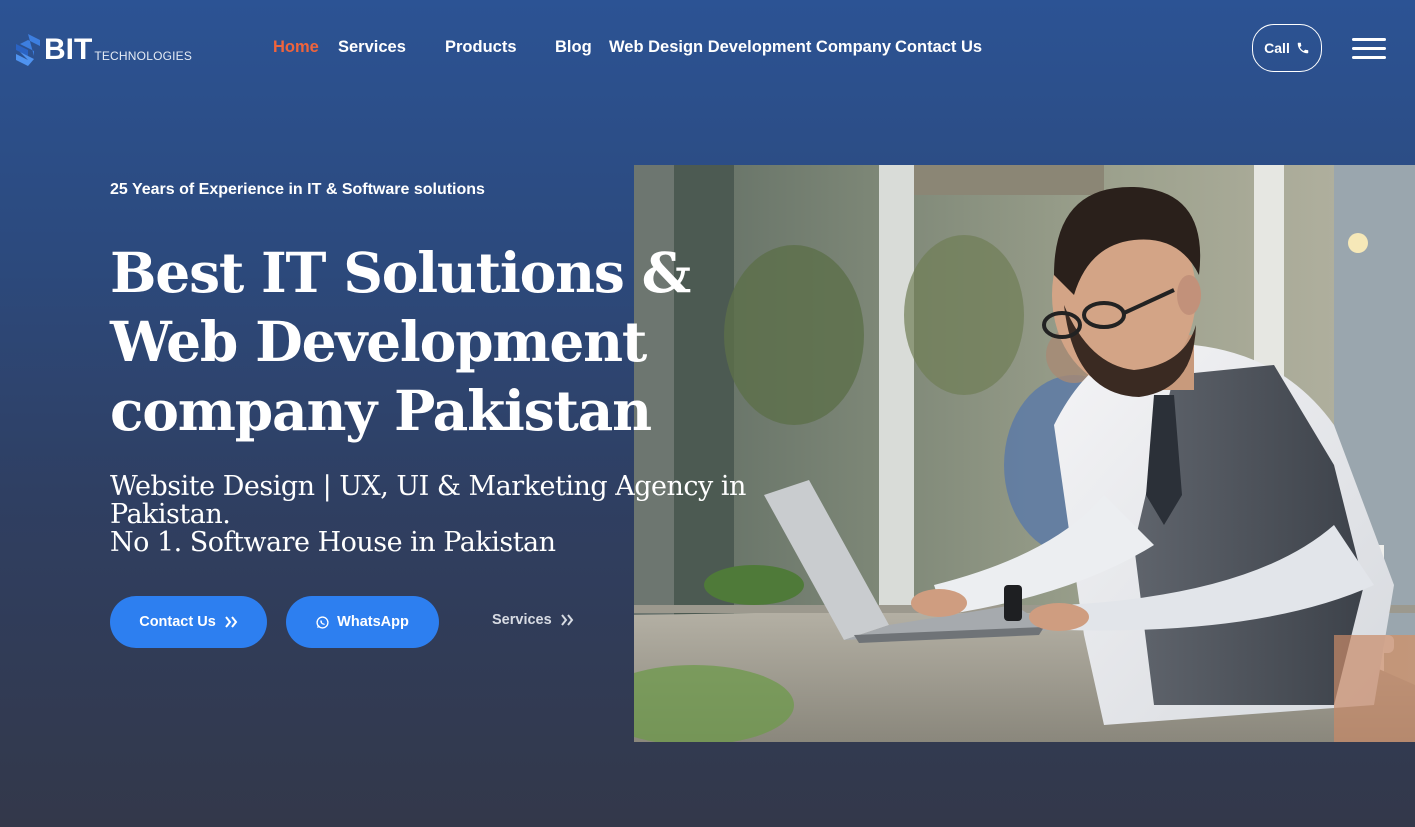 This screenshot has width=1415, height=827. Describe the element at coordinates (938, 47) in the screenshot. I see `nav-item-contact-us: Contact Us` at that location.